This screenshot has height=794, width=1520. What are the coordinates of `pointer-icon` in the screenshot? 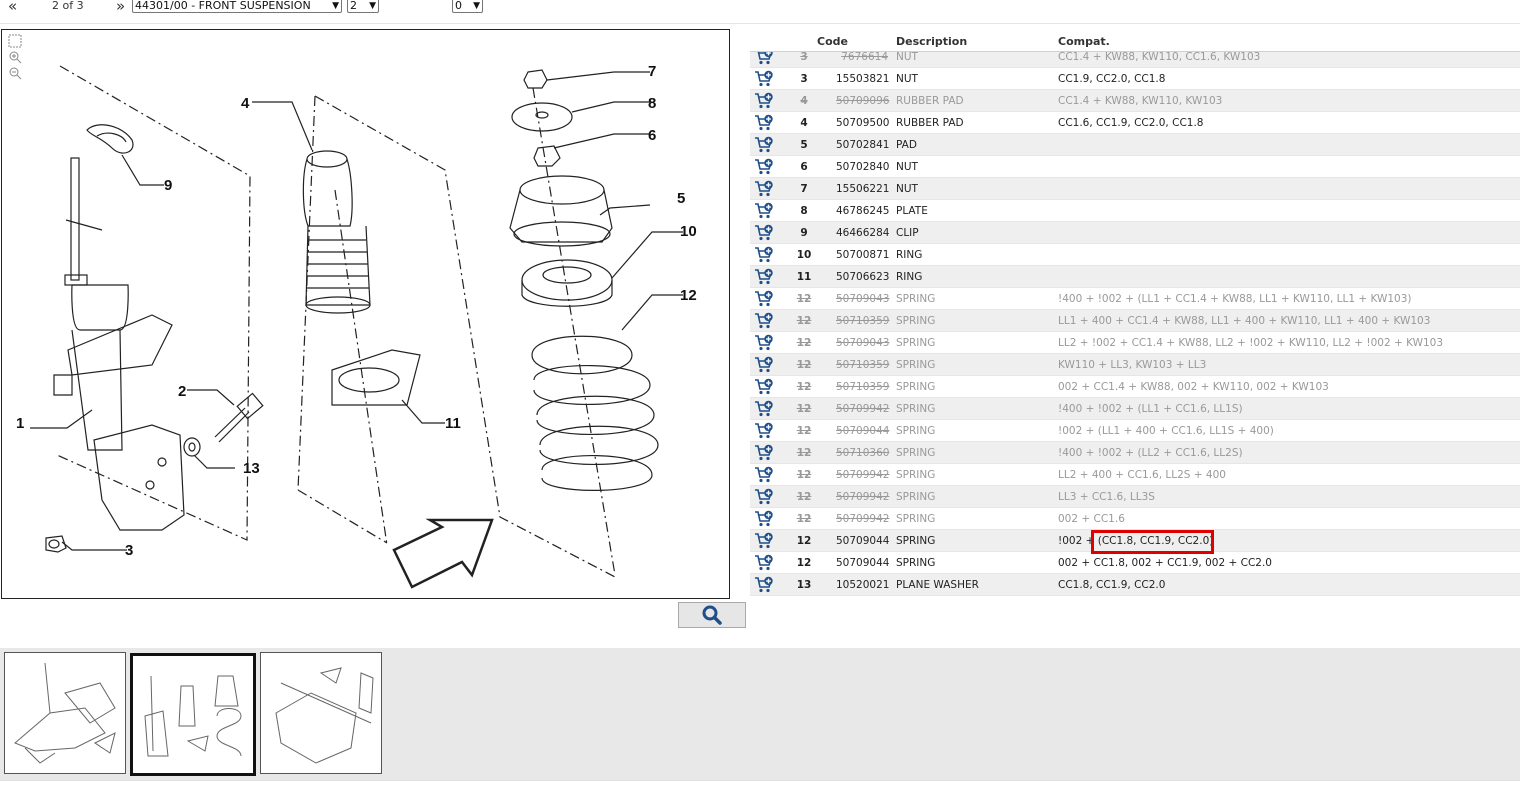 It's located at (15, 41).